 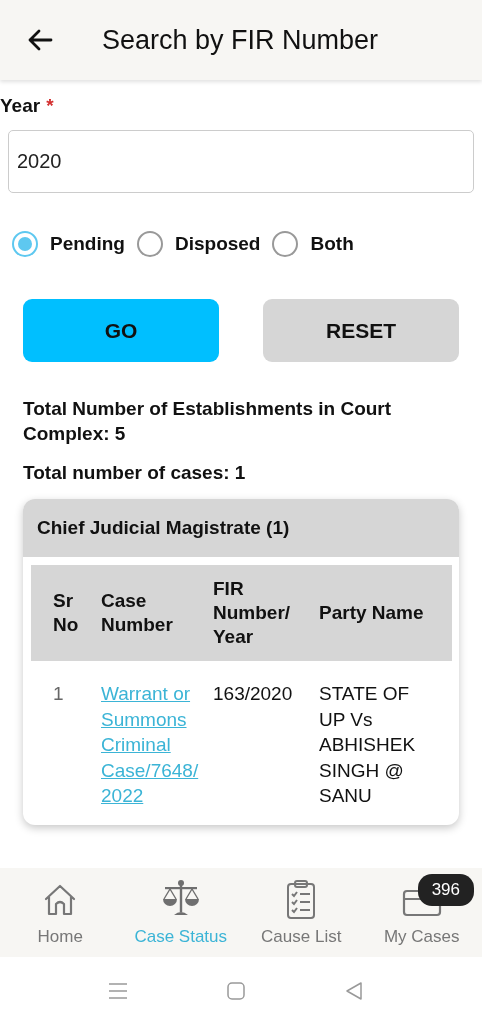 What do you see at coordinates (157, 613) in the screenshot?
I see `column-header: Case Number` at bounding box center [157, 613].